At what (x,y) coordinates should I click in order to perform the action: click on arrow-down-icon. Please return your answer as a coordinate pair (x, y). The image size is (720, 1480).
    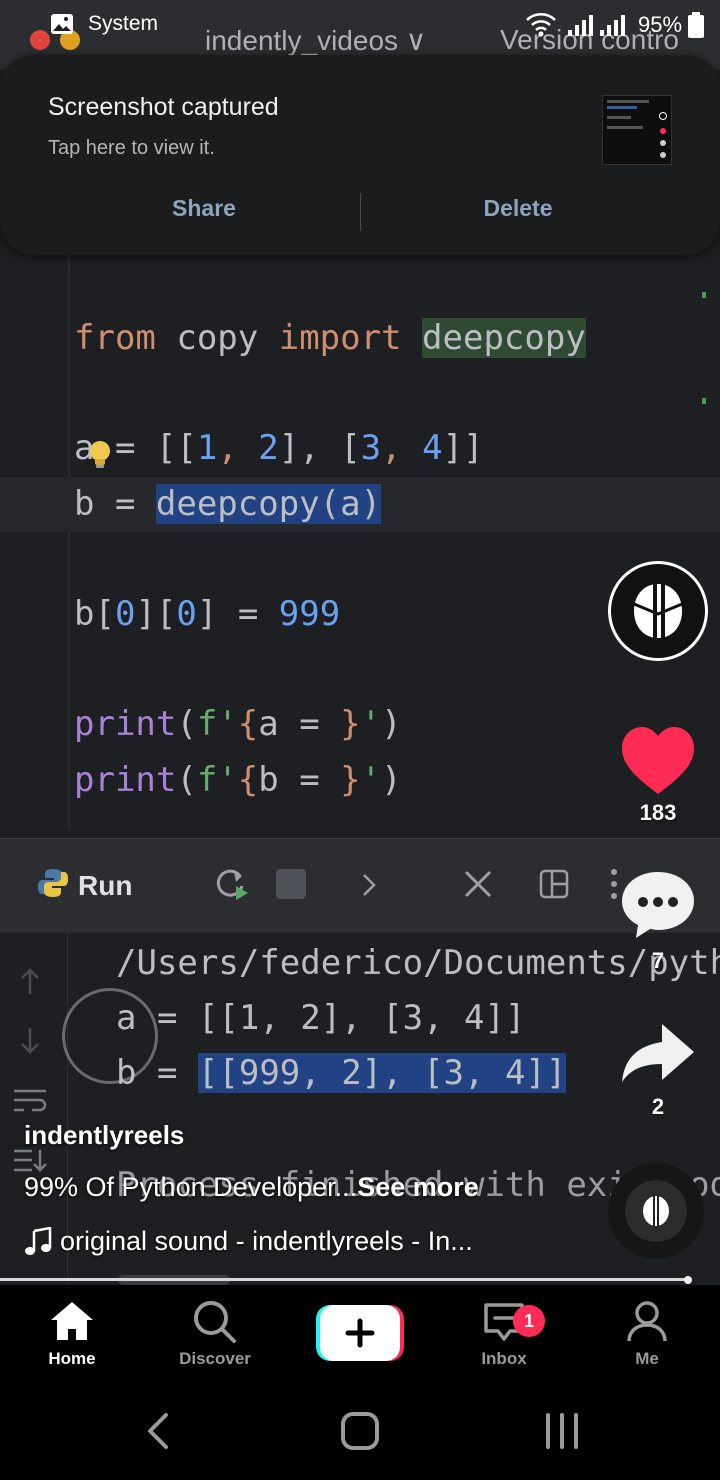
    Looking at the image, I should click on (30, 1041).